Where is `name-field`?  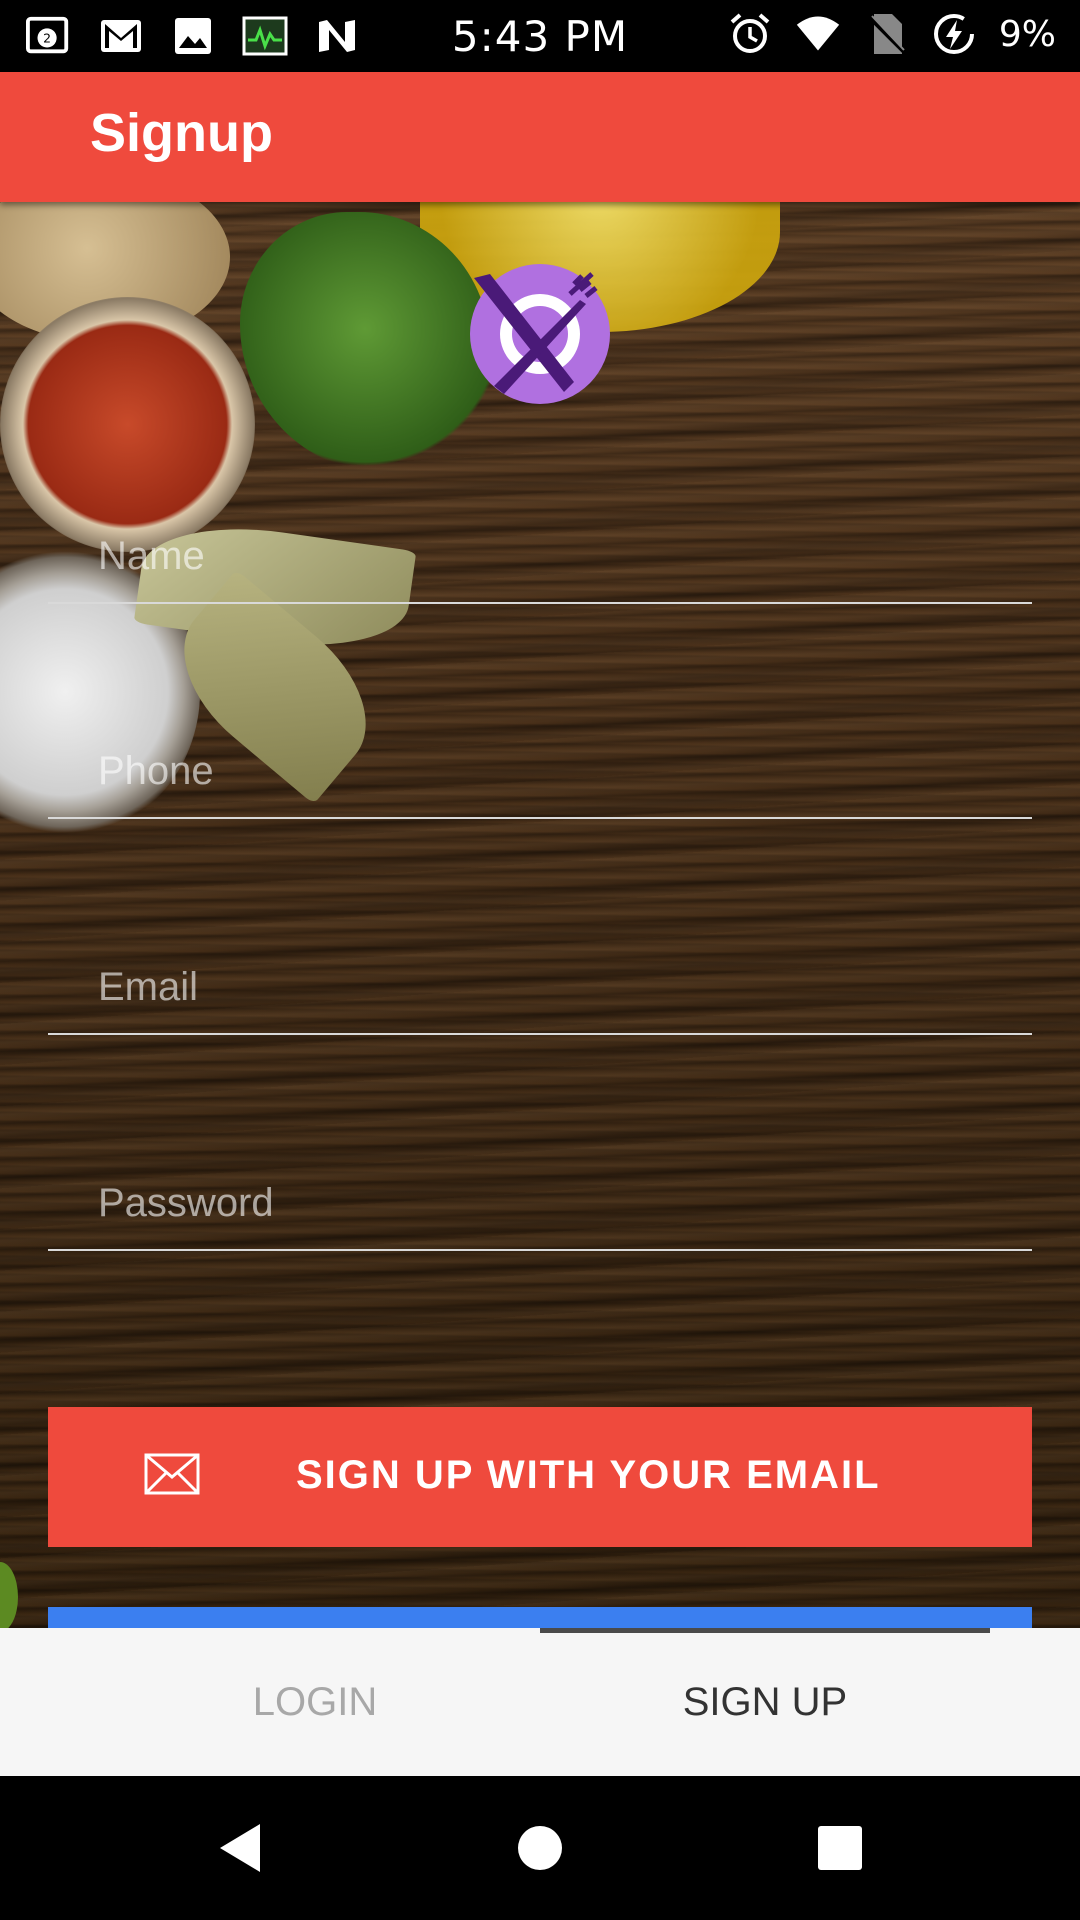
name-field is located at coordinates (540, 558).